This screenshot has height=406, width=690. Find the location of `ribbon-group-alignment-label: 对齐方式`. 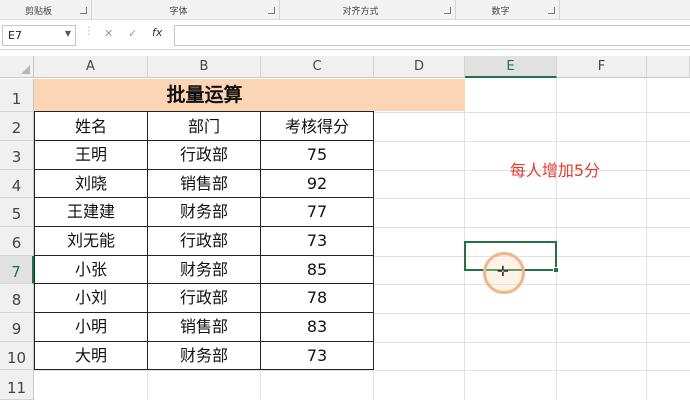

ribbon-group-alignment-label: 对齐方式 is located at coordinates (360, 12).